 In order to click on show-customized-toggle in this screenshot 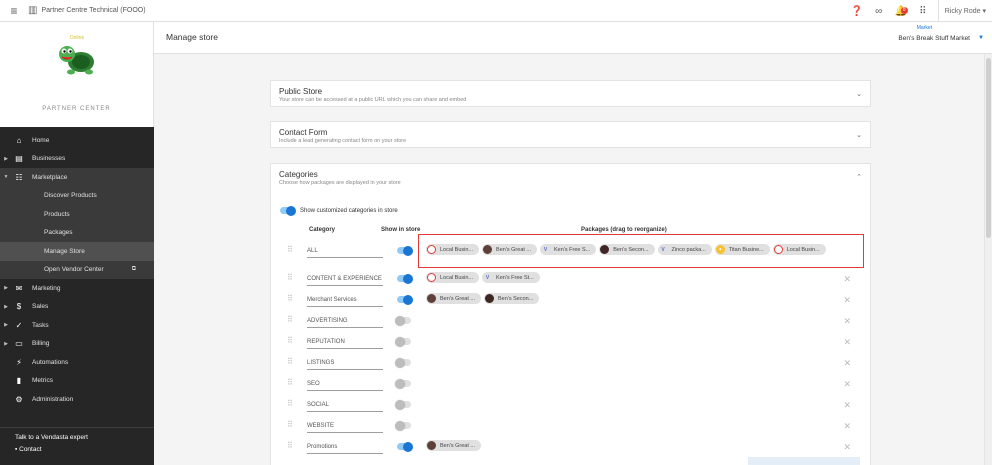, I will do `click(288, 210)`.